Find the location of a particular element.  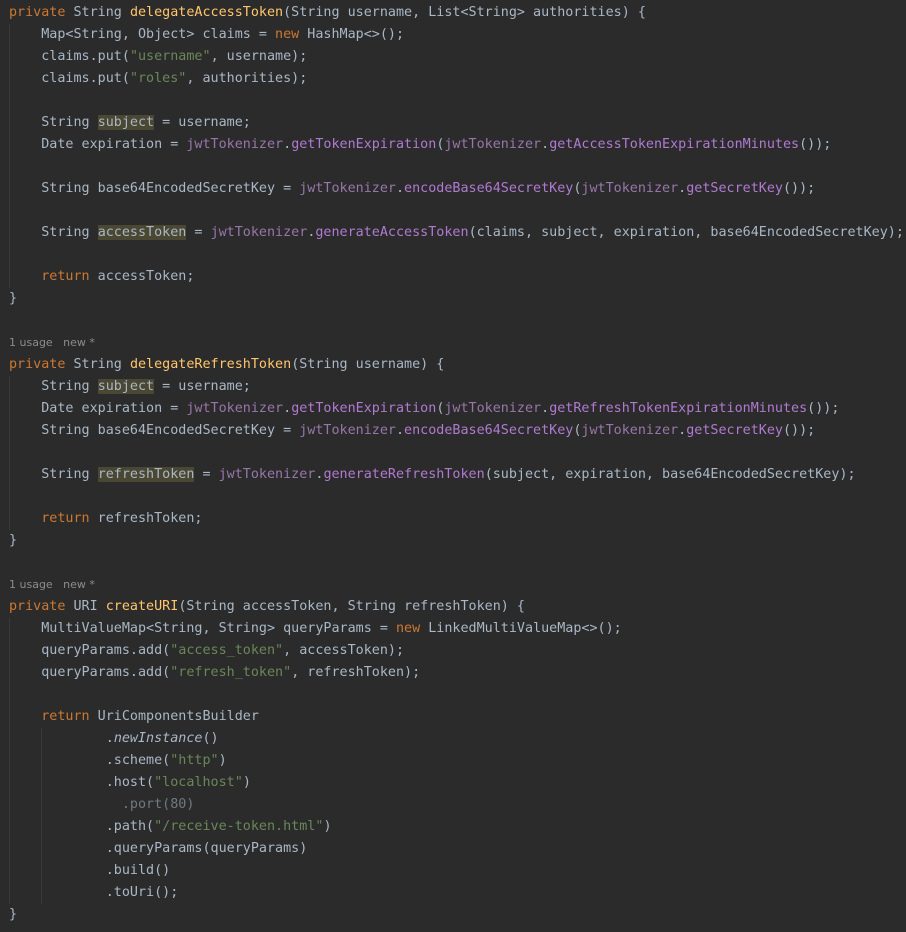

code-token: Date expiration = is located at coordinates (98, 144).